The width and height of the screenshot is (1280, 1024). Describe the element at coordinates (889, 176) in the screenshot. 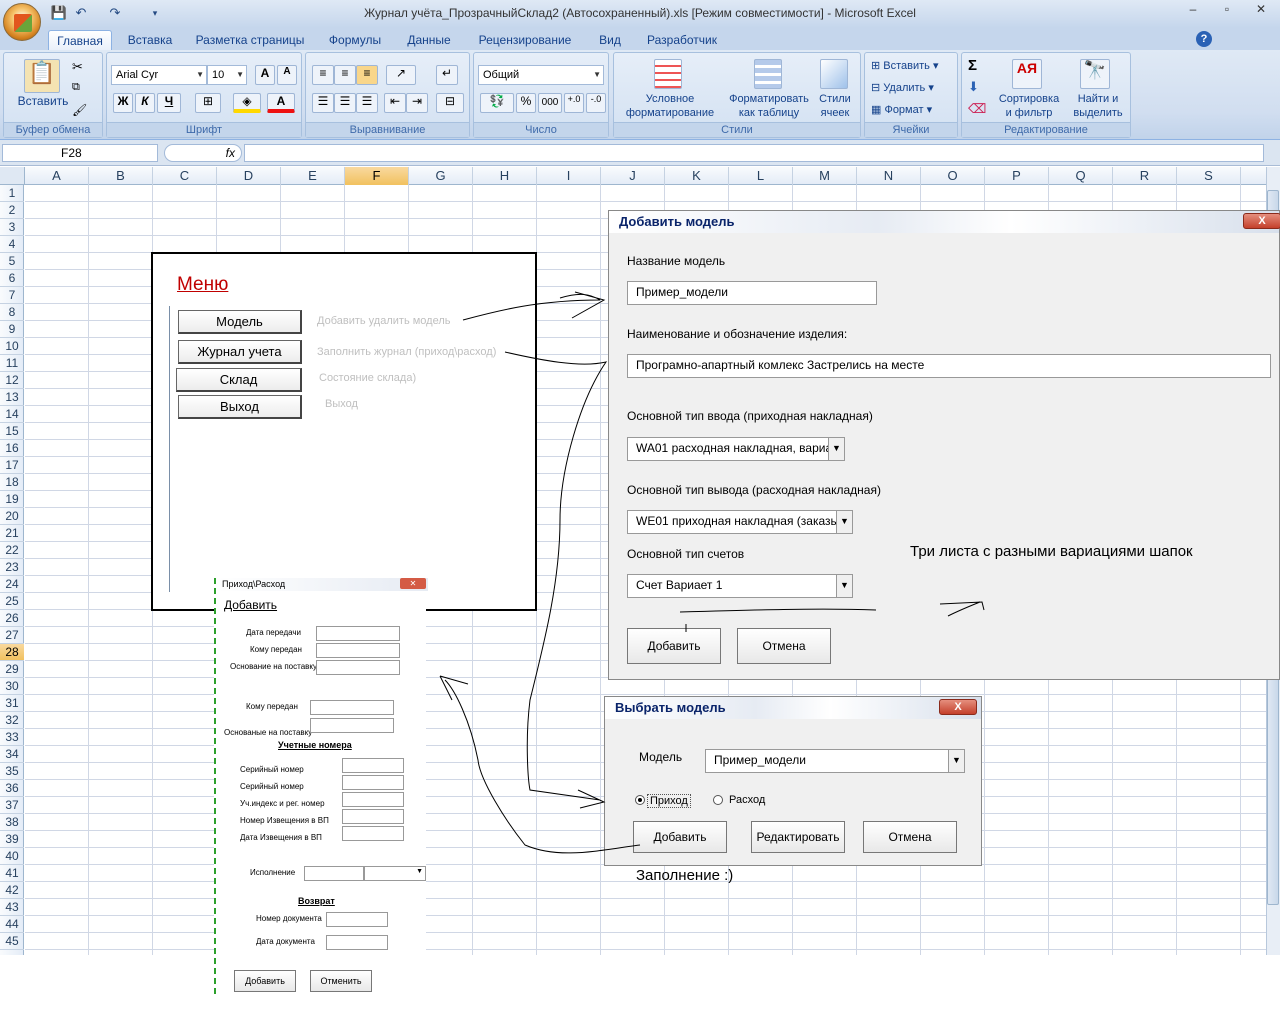

I see `column-header: N` at that location.